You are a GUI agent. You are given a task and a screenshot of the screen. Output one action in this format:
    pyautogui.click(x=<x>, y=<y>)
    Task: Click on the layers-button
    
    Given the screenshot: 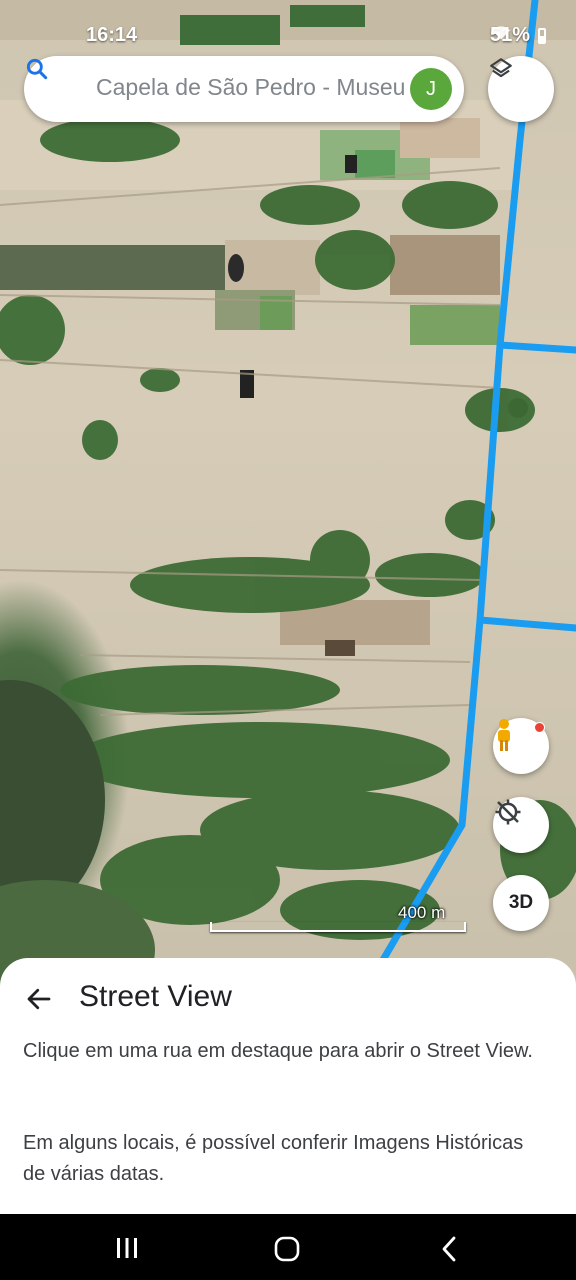 What is the action you would take?
    pyautogui.click(x=521, y=89)
    